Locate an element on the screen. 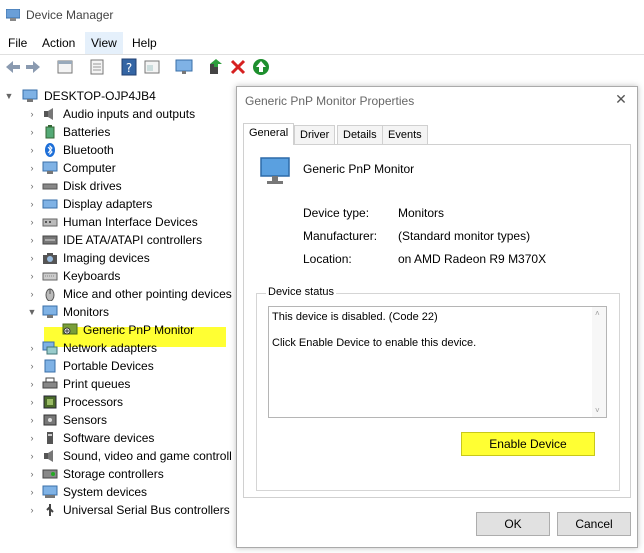 This screenshot has height=553, width=644. back-icon is located at coordinates (13, 67).